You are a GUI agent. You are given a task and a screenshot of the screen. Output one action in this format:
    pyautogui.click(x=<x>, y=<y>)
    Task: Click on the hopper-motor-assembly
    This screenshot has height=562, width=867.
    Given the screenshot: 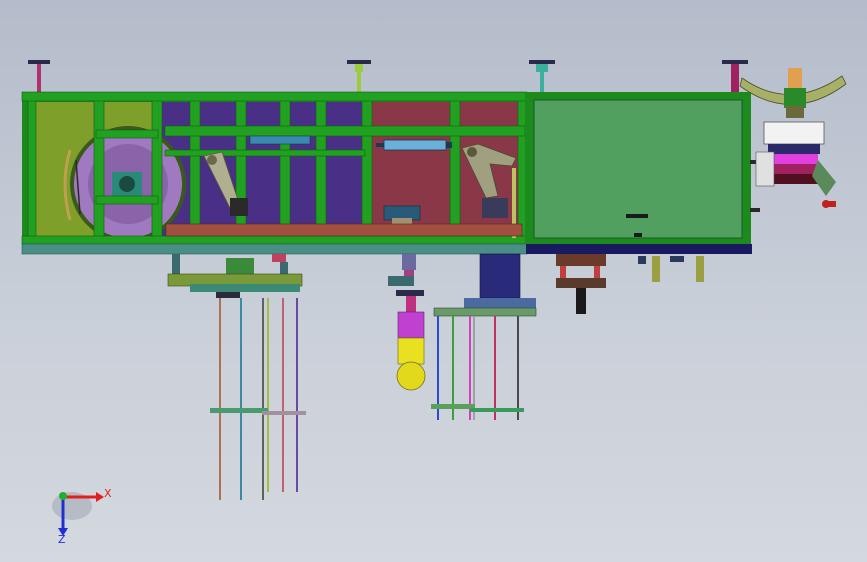 What is the action you would take?
    pyautogui.click(x=793, y=138)
    